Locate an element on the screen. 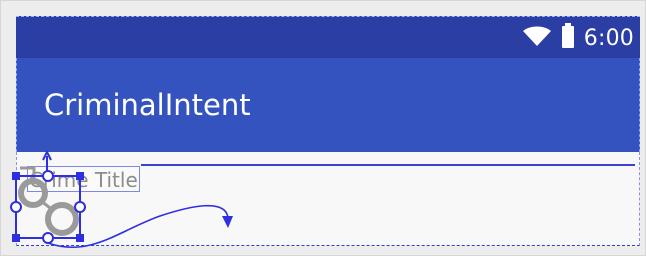  constraint-guide-line is located at coordinates (388, 165).